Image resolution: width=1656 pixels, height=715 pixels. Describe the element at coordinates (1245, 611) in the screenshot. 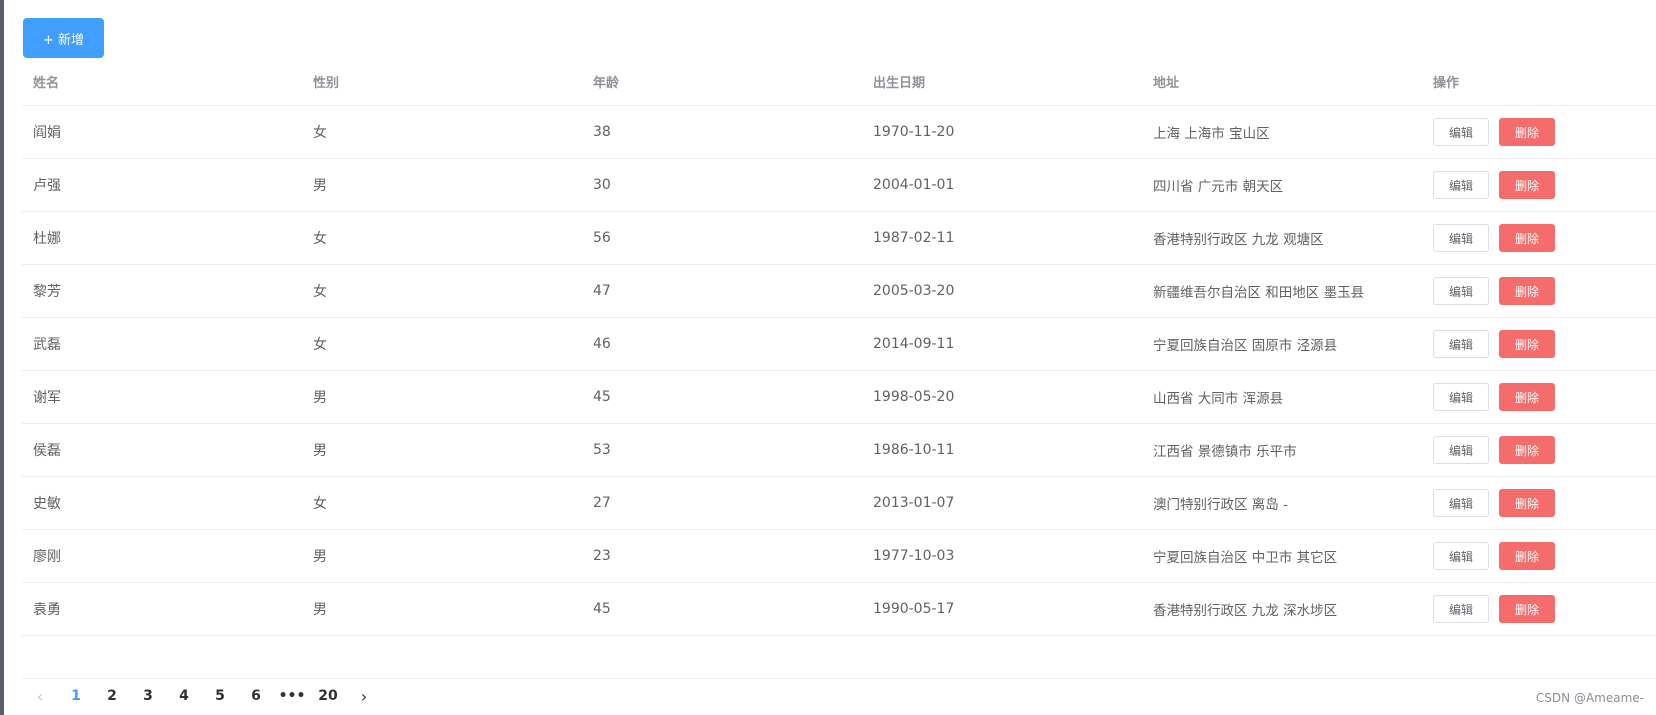

I see `cell-address: 香港特别行政区 九龙 深水埗区` at that location.